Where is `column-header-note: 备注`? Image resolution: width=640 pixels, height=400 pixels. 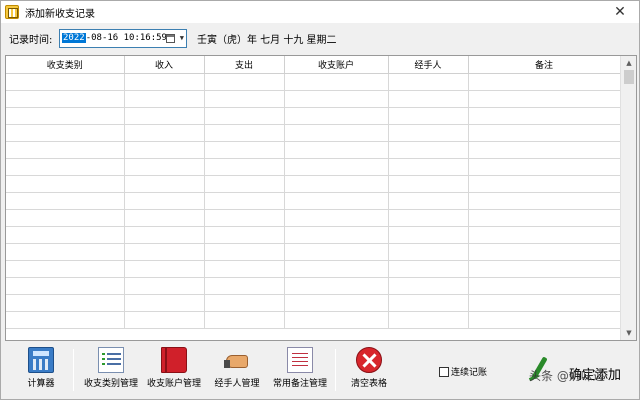
column-header-note: 备注 is located at coordinates (544, 65).